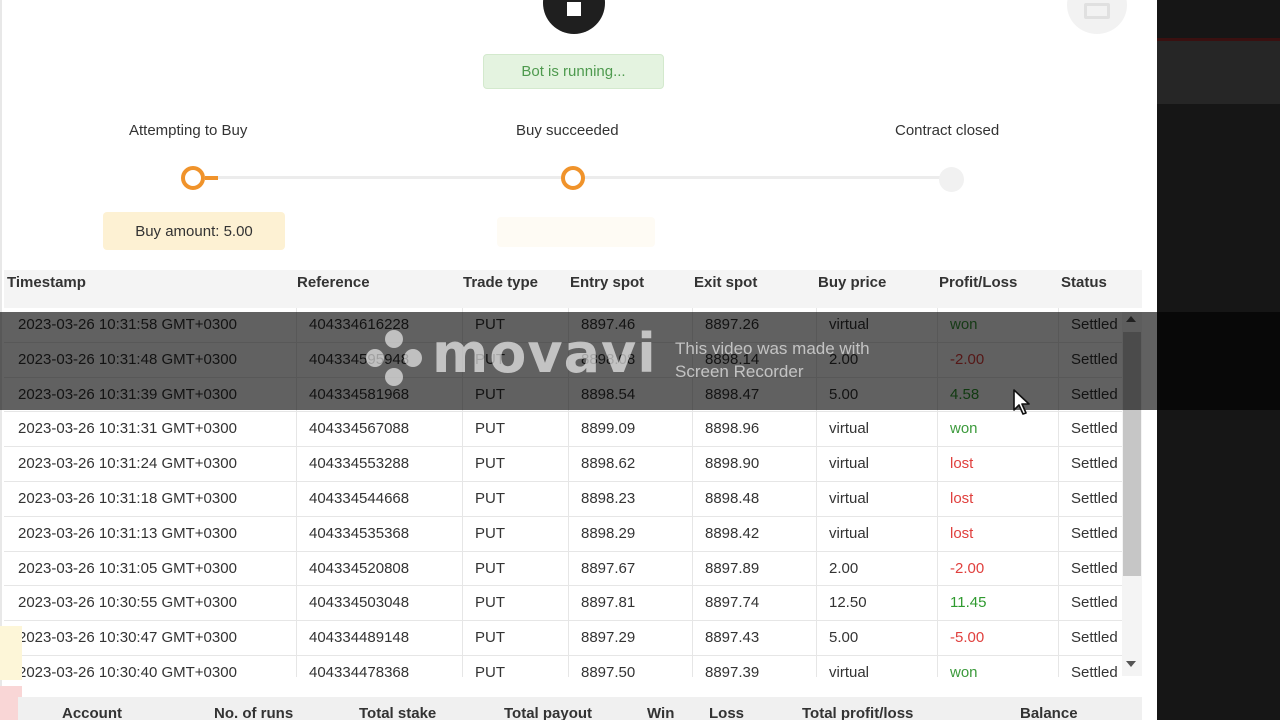  I want to click on cell-timestamp: 2023-03-26 10:31:31 GMT+0300, so click(127, 429).